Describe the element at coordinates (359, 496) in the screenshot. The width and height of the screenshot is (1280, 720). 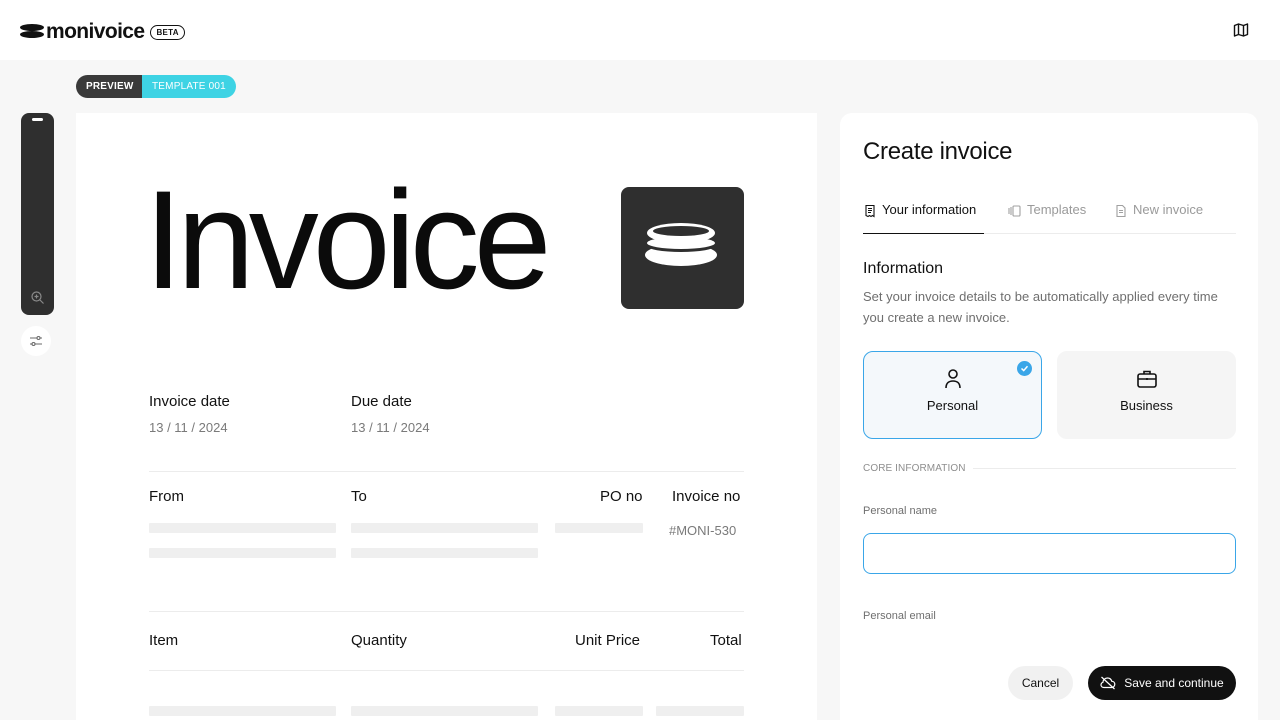
I see `to-label: To` at that location.